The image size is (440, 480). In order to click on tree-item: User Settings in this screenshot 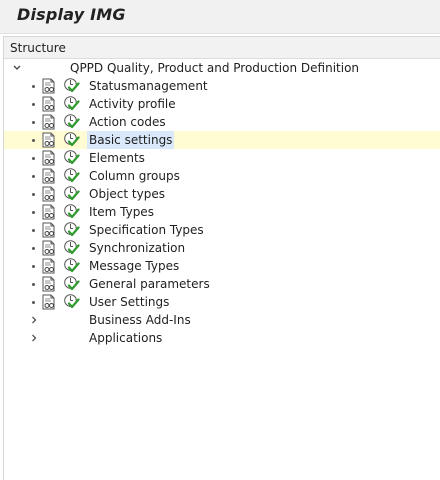, I will do `click(222, 302)`.